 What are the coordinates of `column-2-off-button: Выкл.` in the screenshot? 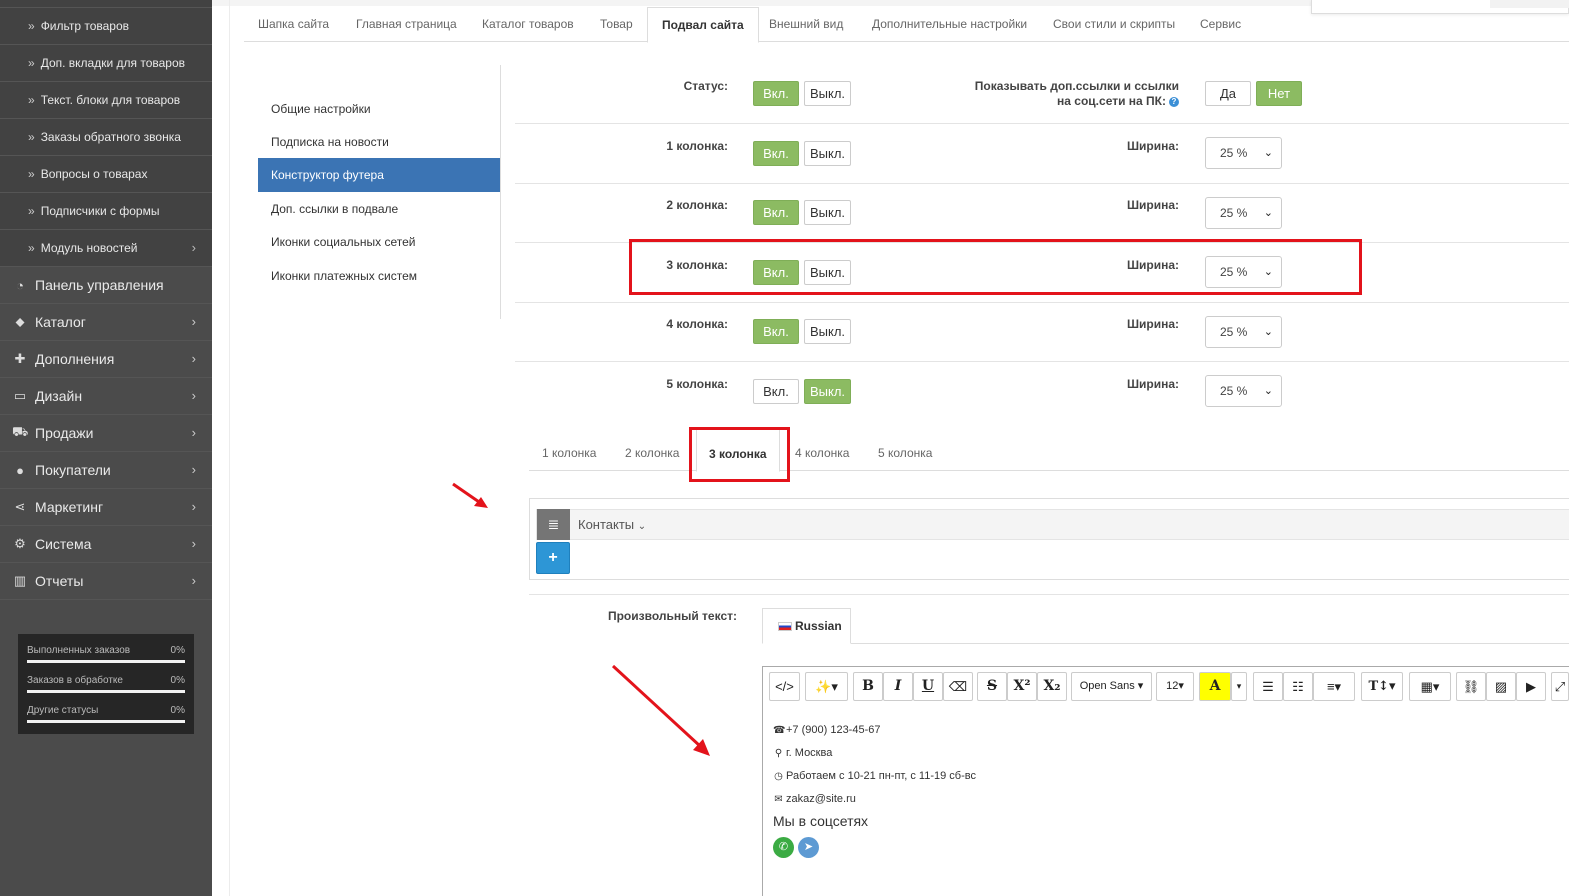 It's located at (827, 212).